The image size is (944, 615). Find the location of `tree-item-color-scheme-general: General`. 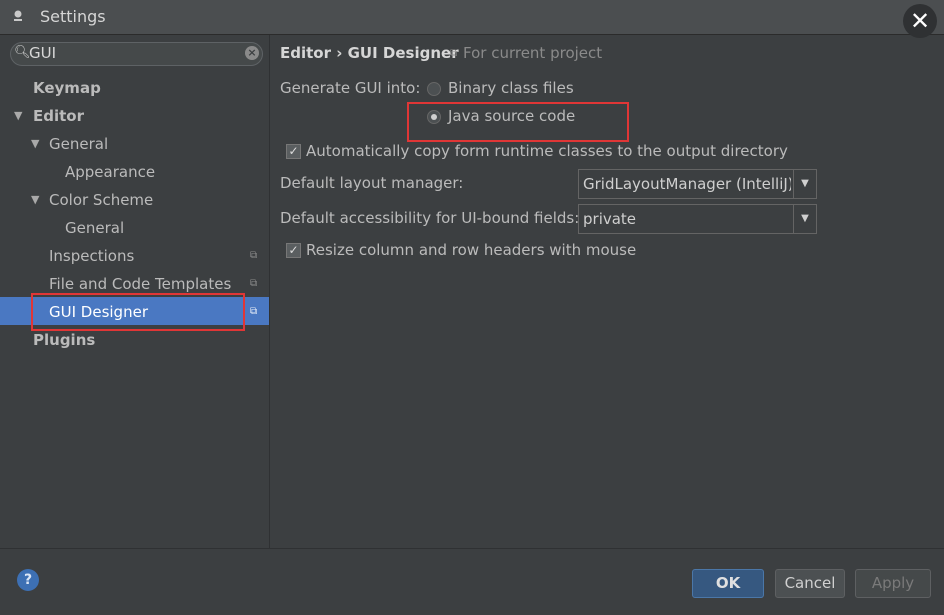

tree-item-color-scheme-general: General is located at coordinates (94, 228).